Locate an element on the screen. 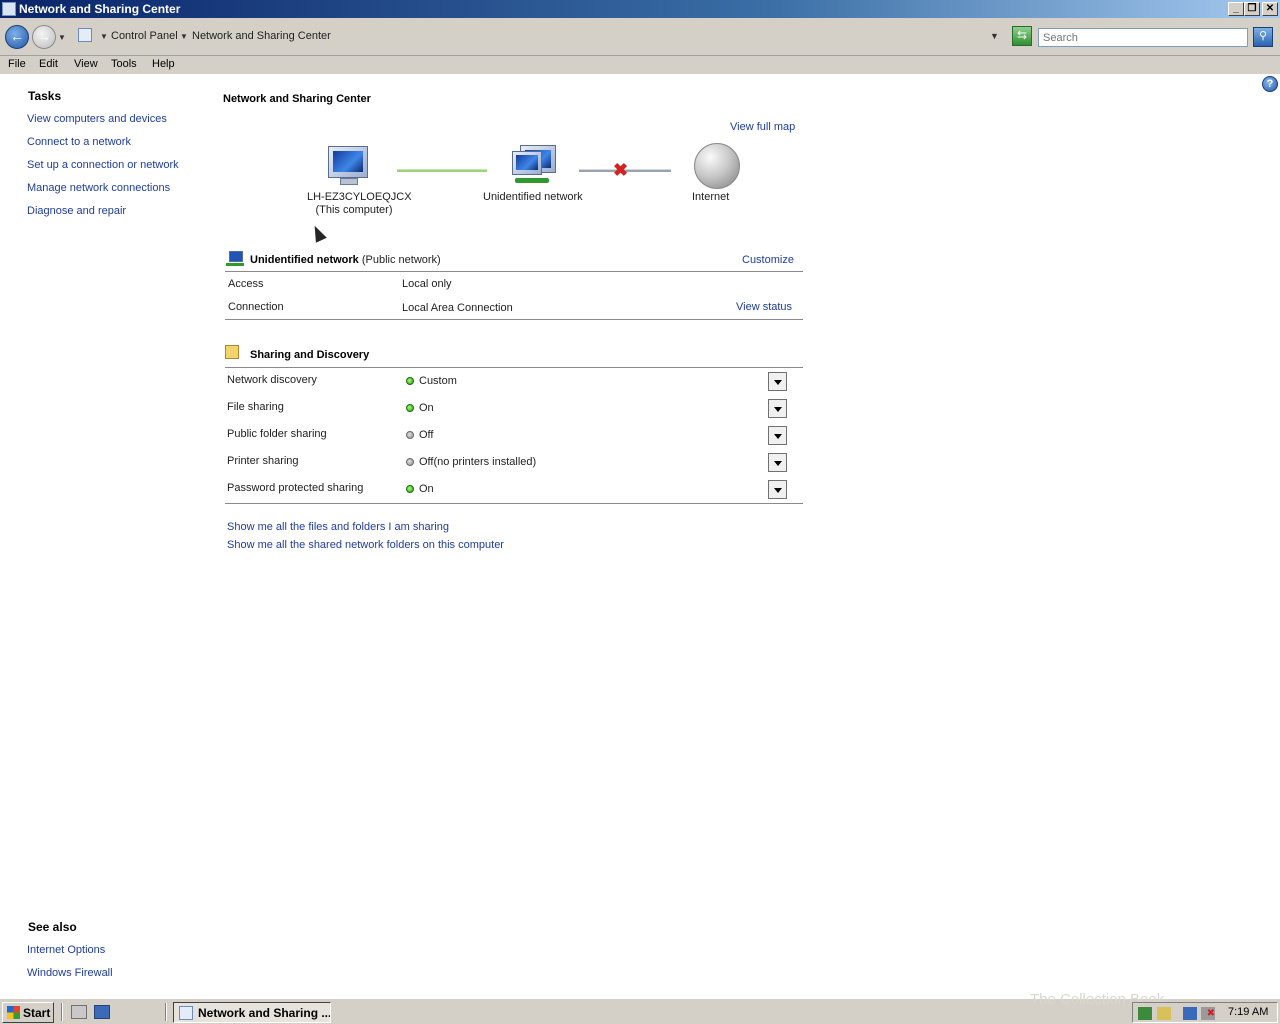 Image resolution: width=1280 pixels, height=1024 pixels. printer-sharing-expand-button is located at coordinates (777, 462).